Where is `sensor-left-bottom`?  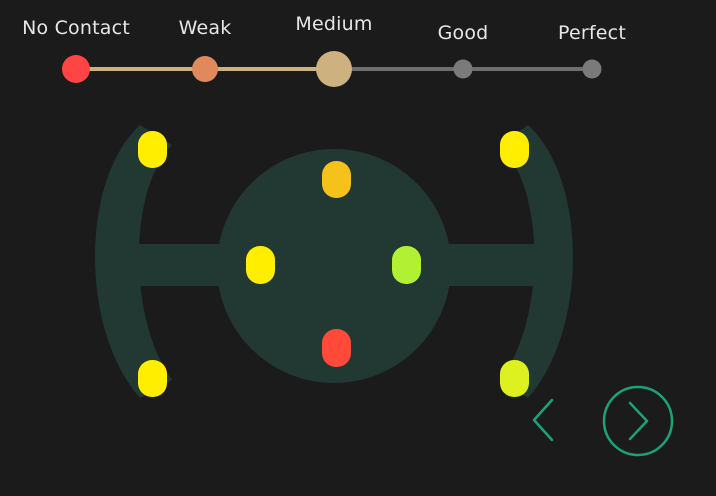
sensor-left-bottom is located at coordinates (152, 378).